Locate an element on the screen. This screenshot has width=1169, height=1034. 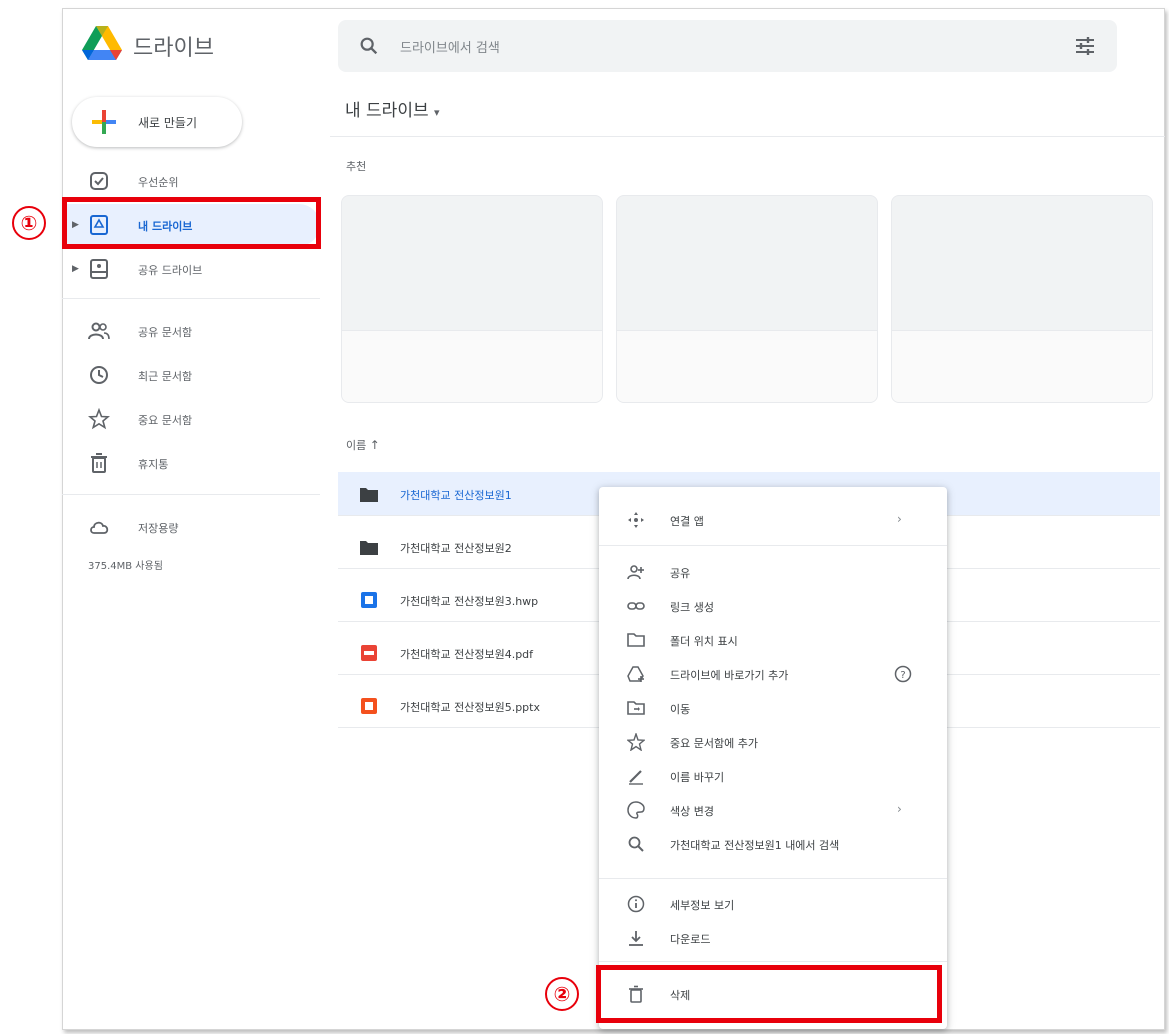
share-person-icon is located at coordinates (635, 572).